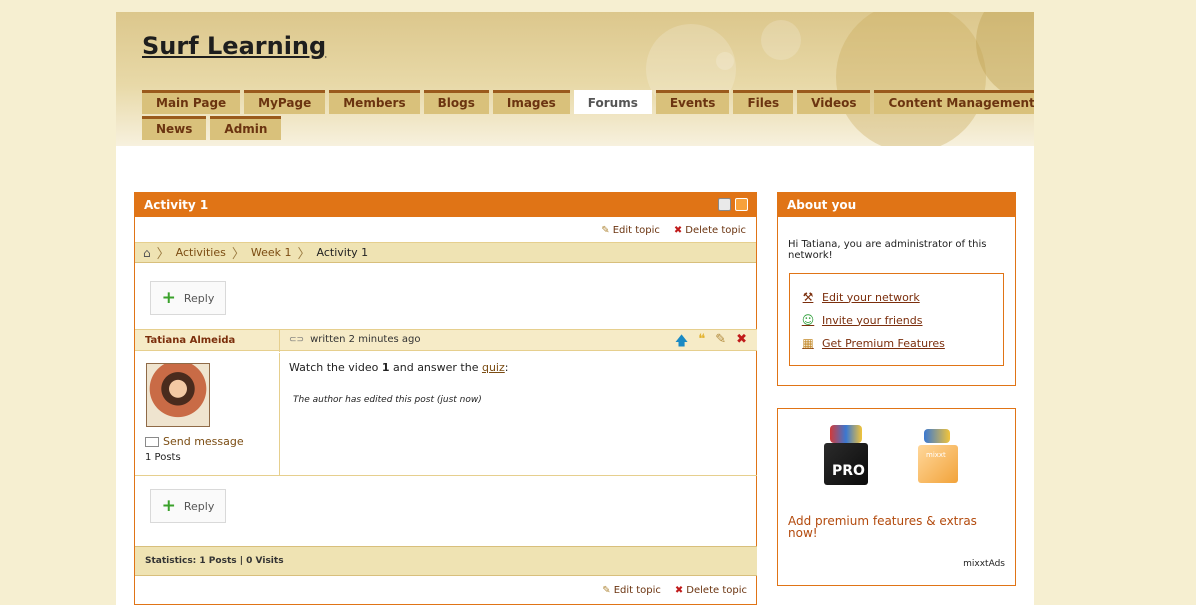  I want to click on tab-images: Images, so click(531, 102).